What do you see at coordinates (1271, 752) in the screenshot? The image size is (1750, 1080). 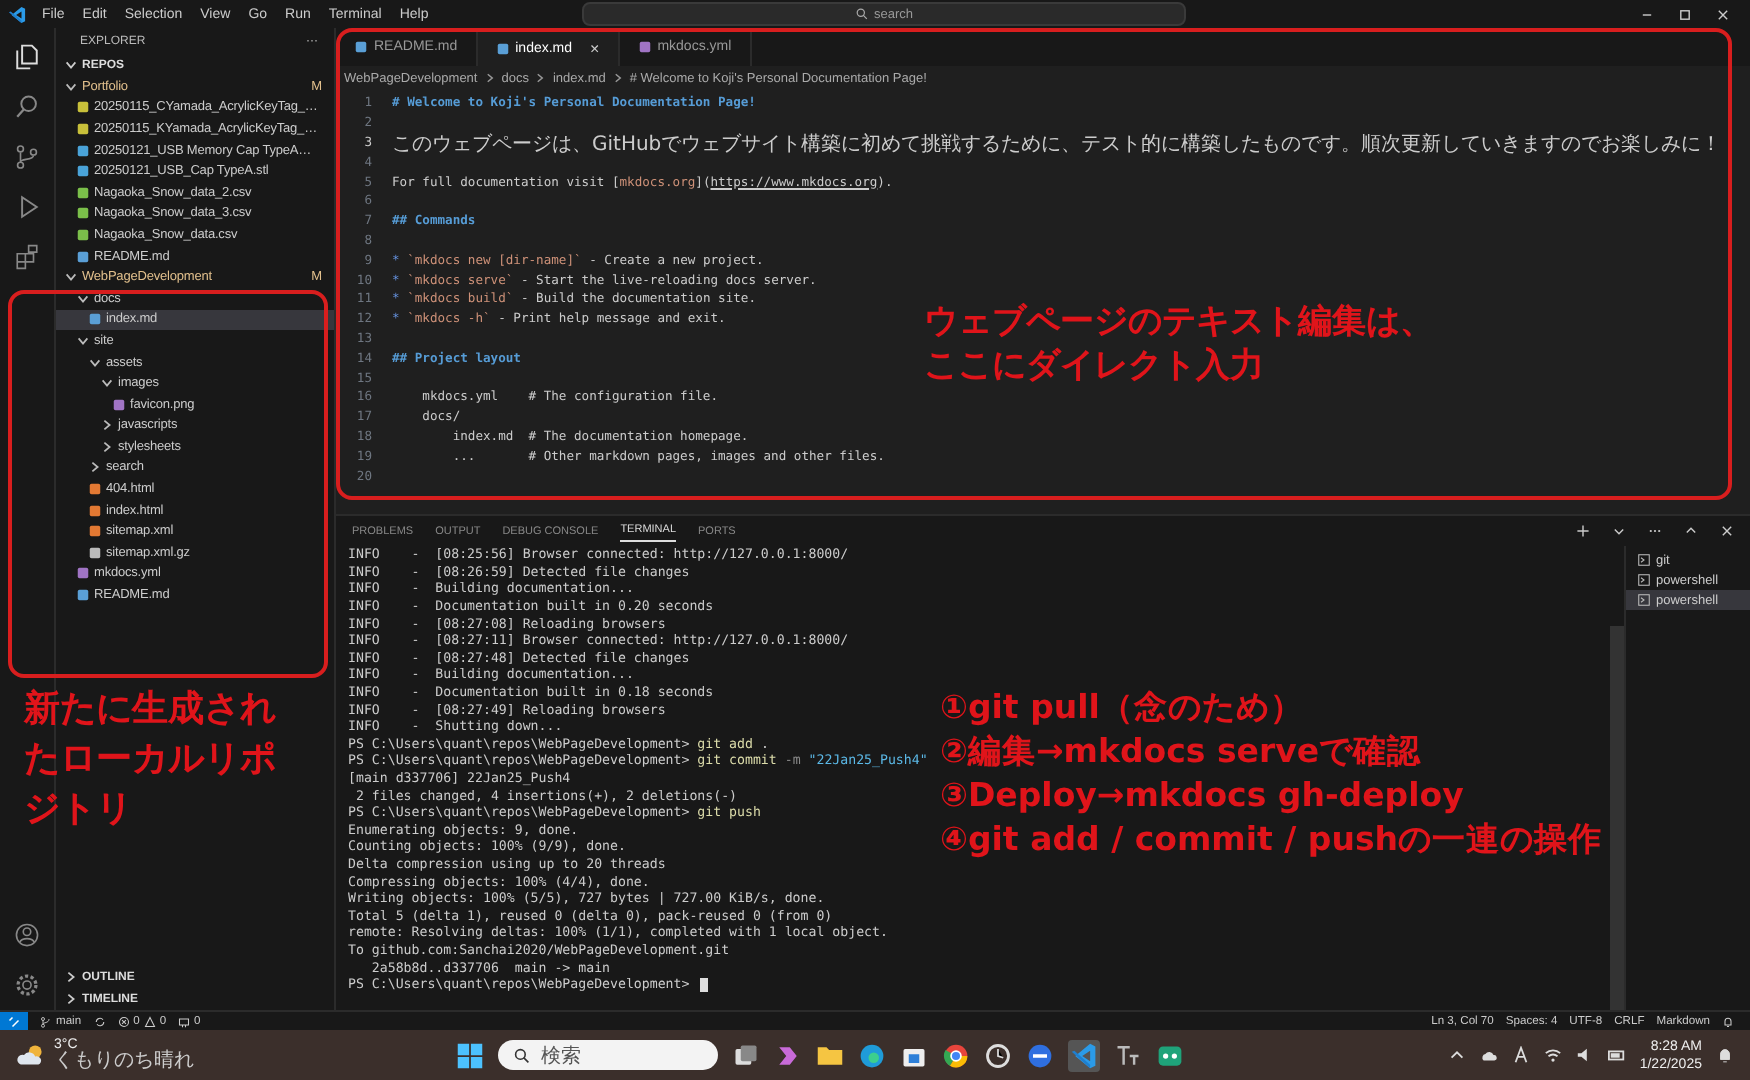 I see `annotation-step: ②編集→mkdocs serveで確認` at bounding box center [1271, 752].